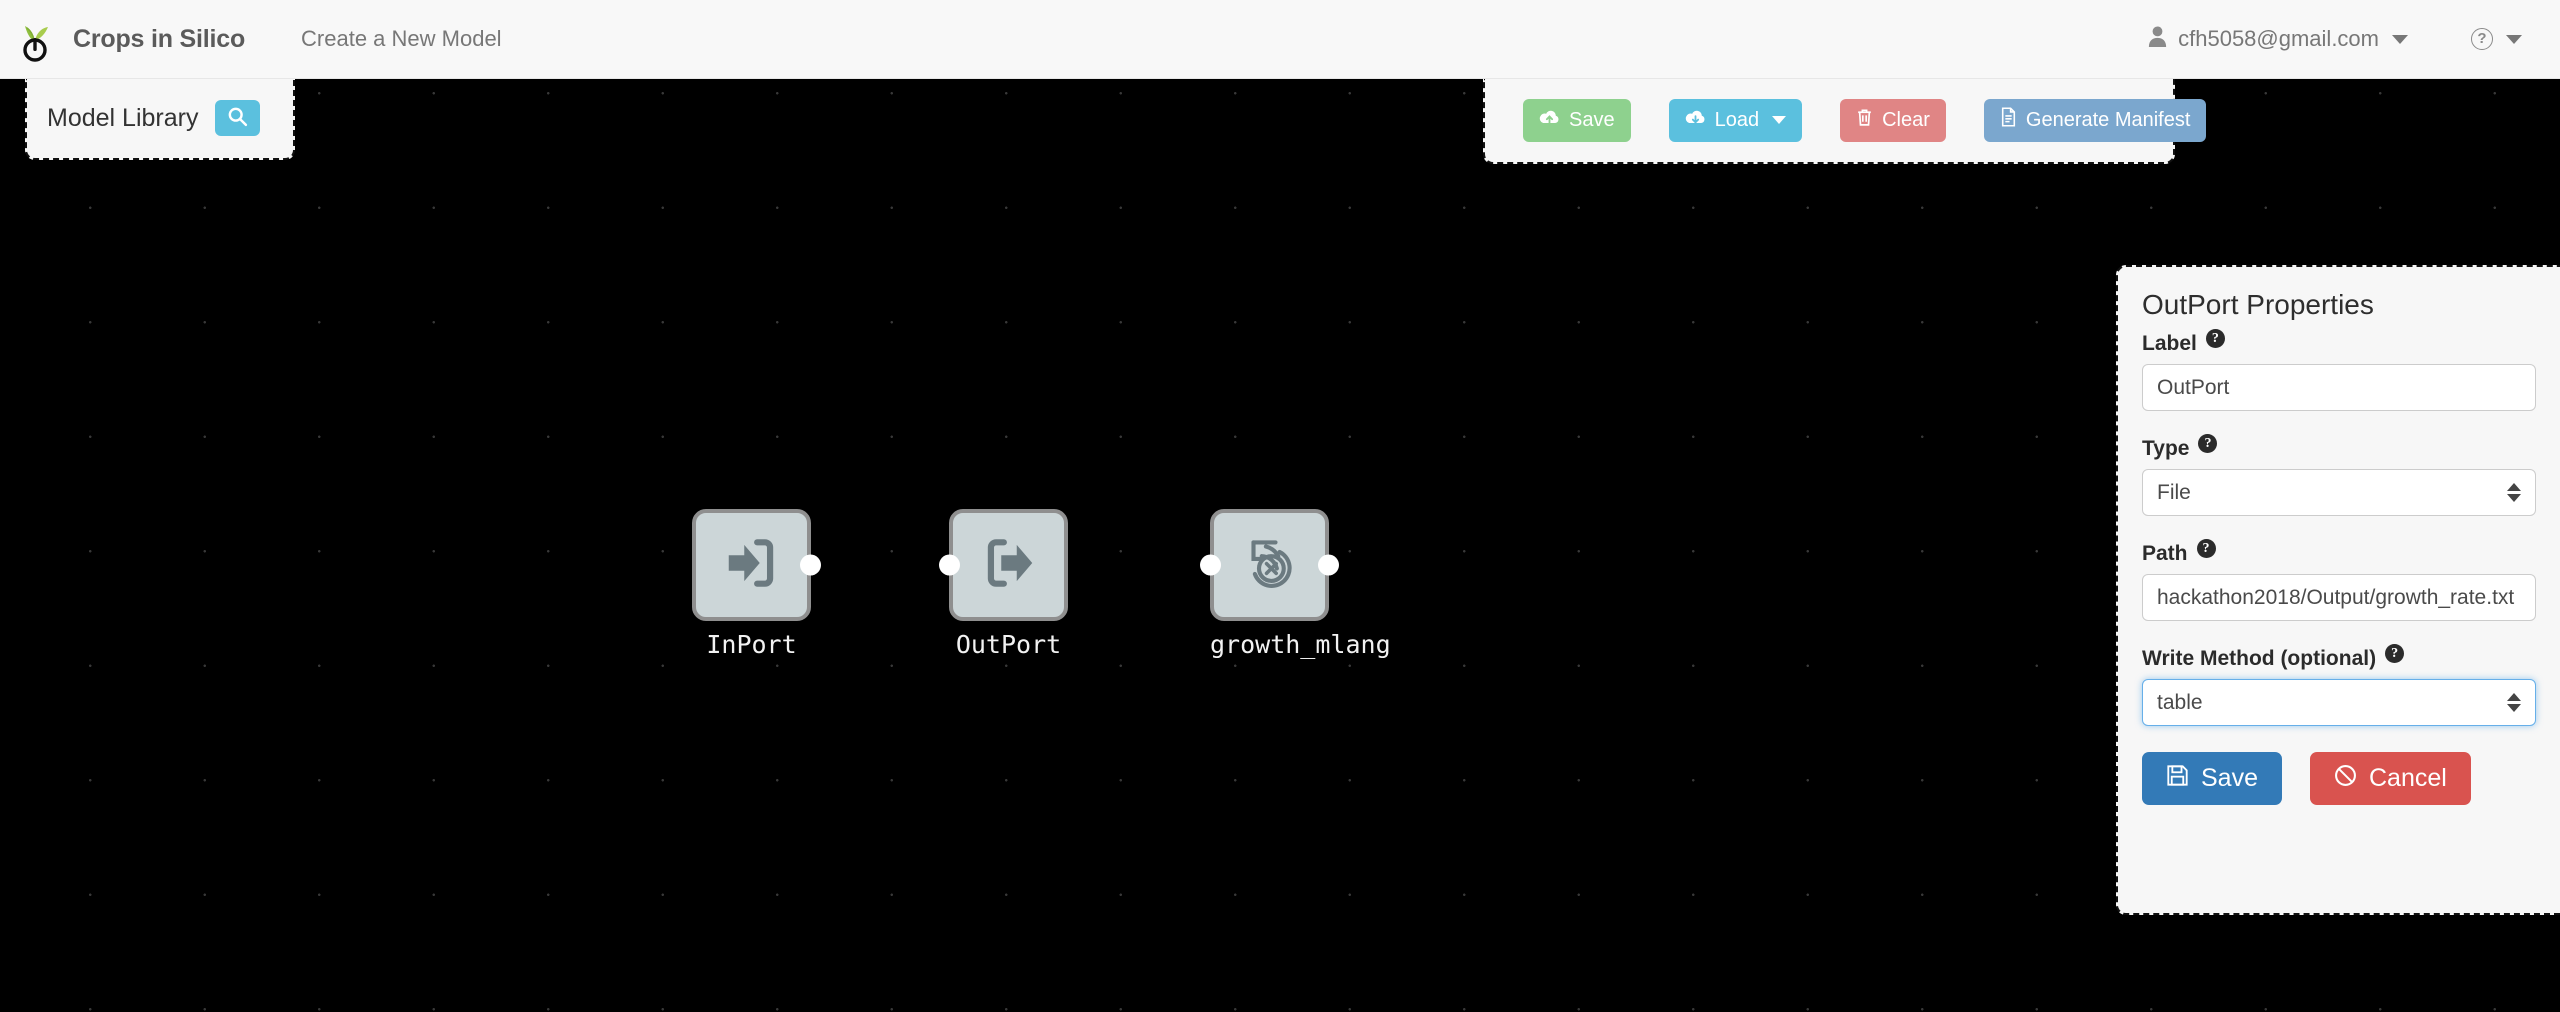 Image resolution: width=2560 pixels, height=1012 pixels. What do you see at coordinates (2482, 39) in the screenshot?
I see `question-circle-icon: ?` at bounding box center [2482, 39].